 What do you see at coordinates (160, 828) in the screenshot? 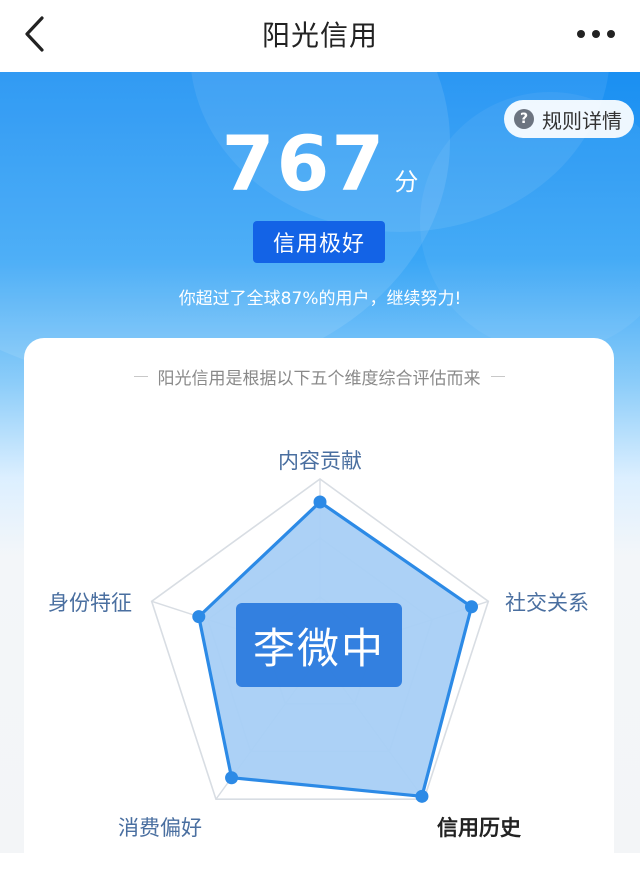
I see `radar-label-3: 消费偏好` at bounding box center [160, 828].